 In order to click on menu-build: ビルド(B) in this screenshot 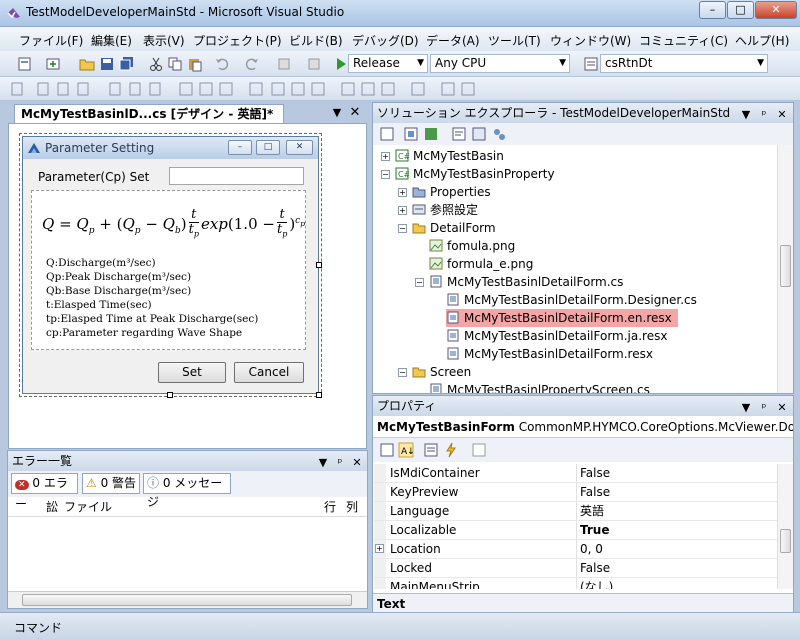, I will do `click(316, 40)`.